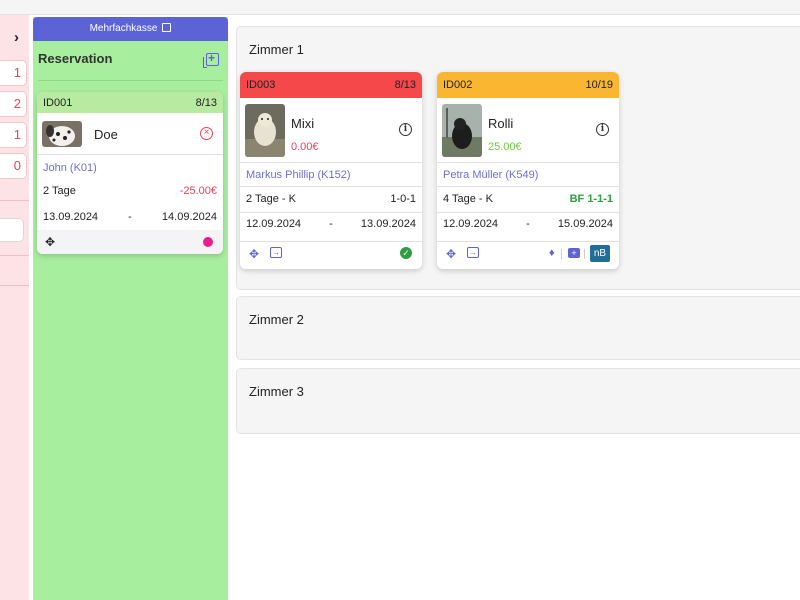  What do you see at coordinates (58, 102) in the screenshot?
I see `card-id: ID001` at bounding box center [58, 102].